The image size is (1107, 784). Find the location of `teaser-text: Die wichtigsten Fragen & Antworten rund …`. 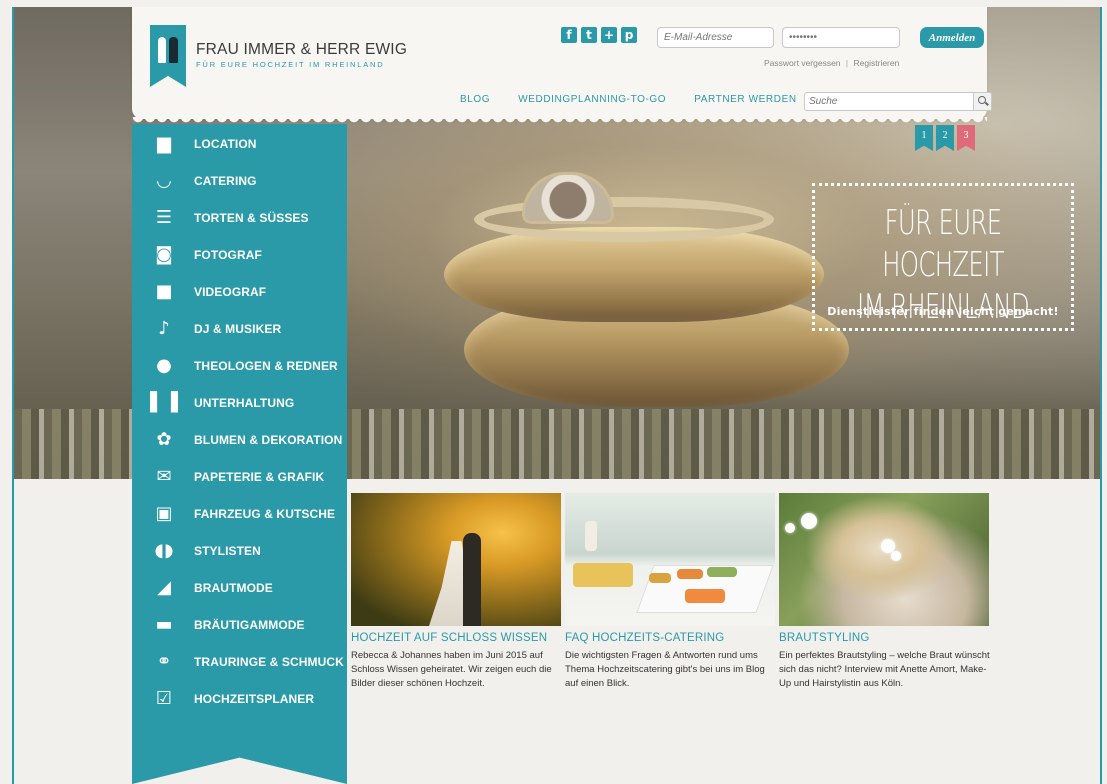

teaser-text: Die wichtigsten Fragen & Antworten rund … is located at coordinates (665, 669).